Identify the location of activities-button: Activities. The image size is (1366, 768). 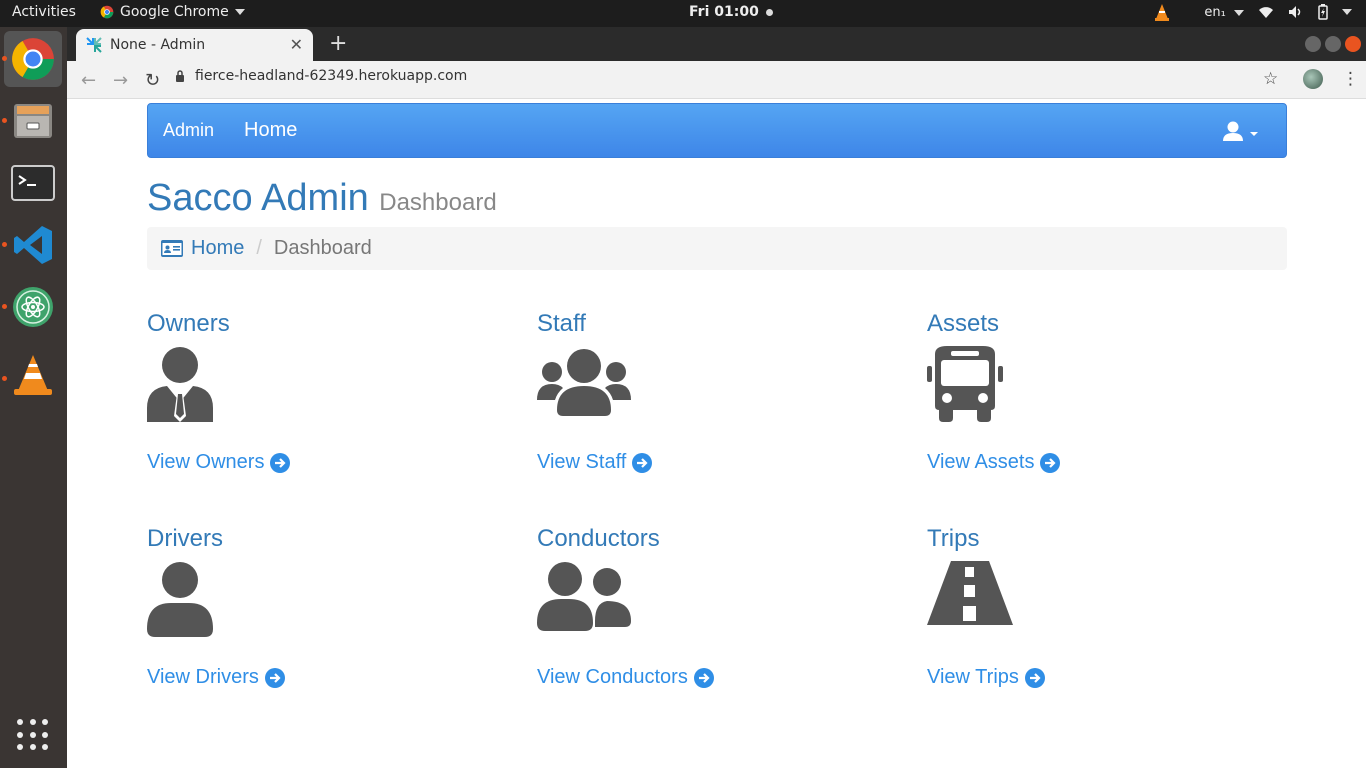
(44, 12).